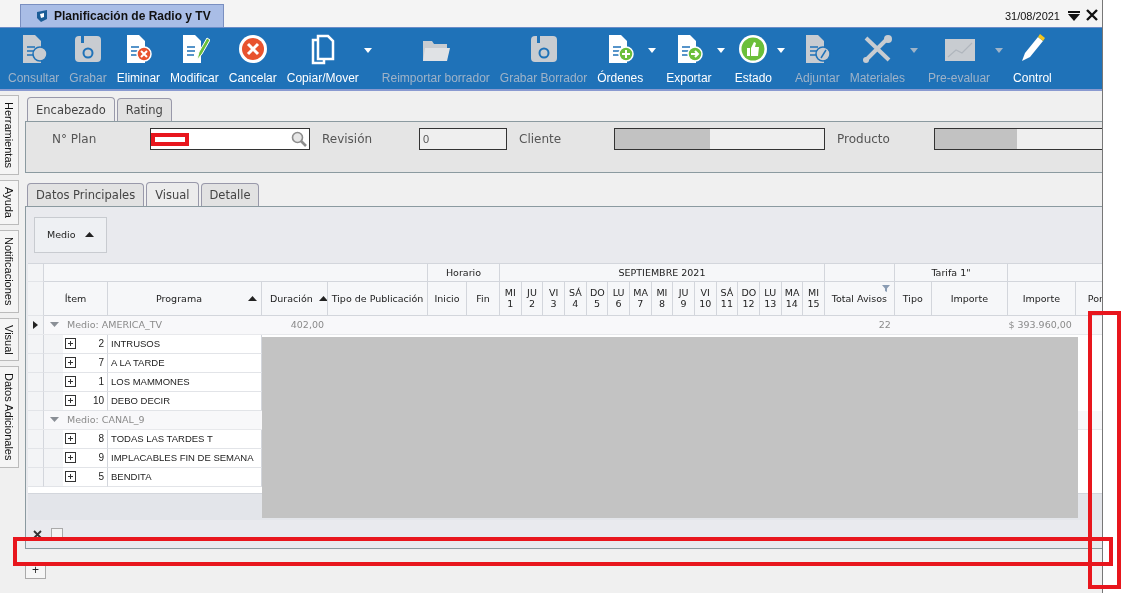  Describe the element at coordinates (86, 194) in the screenshot. I see `tab: Datos Principales` at that location.